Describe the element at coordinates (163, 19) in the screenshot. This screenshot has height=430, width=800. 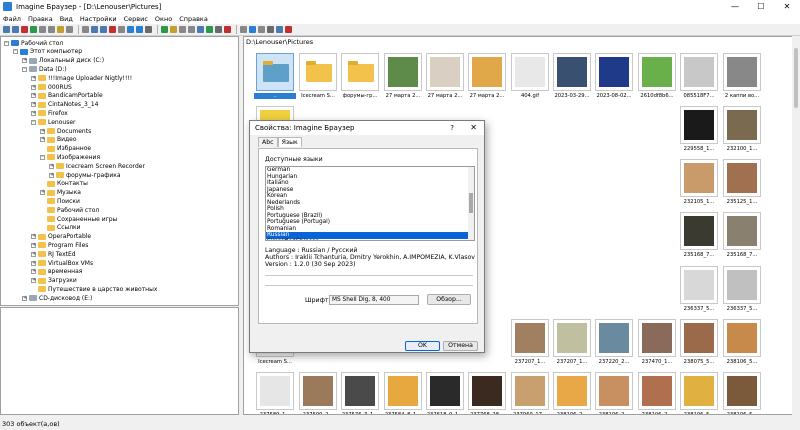
I see `menu-window: Окно` at that location.